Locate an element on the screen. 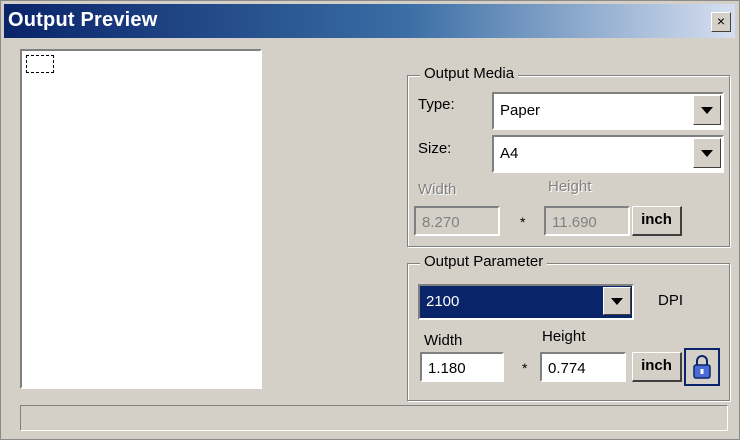 The image size is (740, 440). output-media-legend: Output Media is located at coordinates (469, 73).